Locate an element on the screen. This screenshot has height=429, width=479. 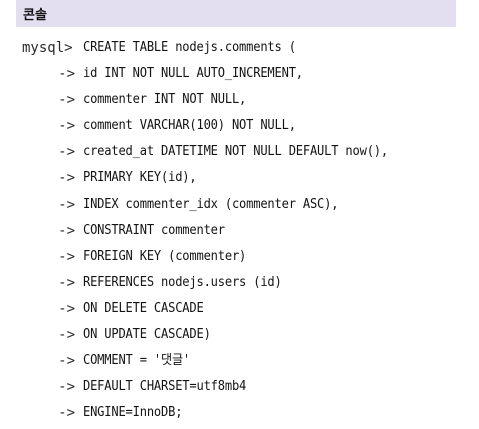
sql-code: ON DELETE CASCADE is located at coordinates (143, 308).